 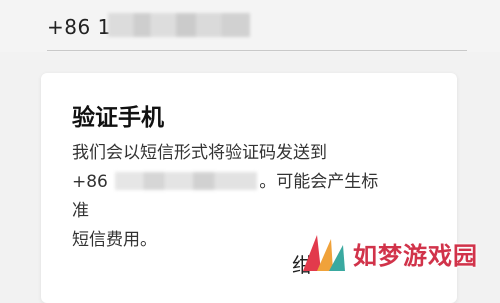 What do you see at coordinates (179, 25) in the screenshot?
I see `phone-number-redaction` at bounding box center [179, 25].